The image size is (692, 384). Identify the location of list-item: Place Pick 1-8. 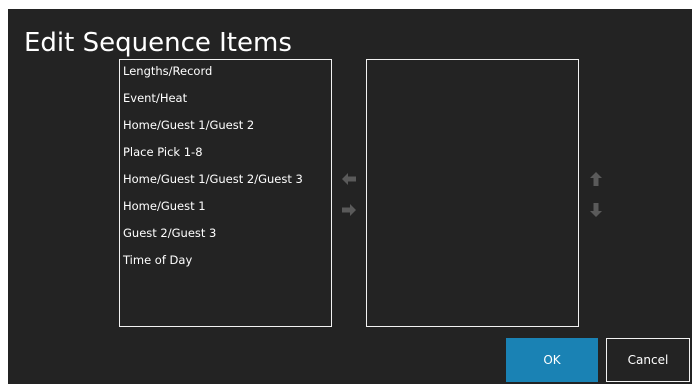
(163, 152).